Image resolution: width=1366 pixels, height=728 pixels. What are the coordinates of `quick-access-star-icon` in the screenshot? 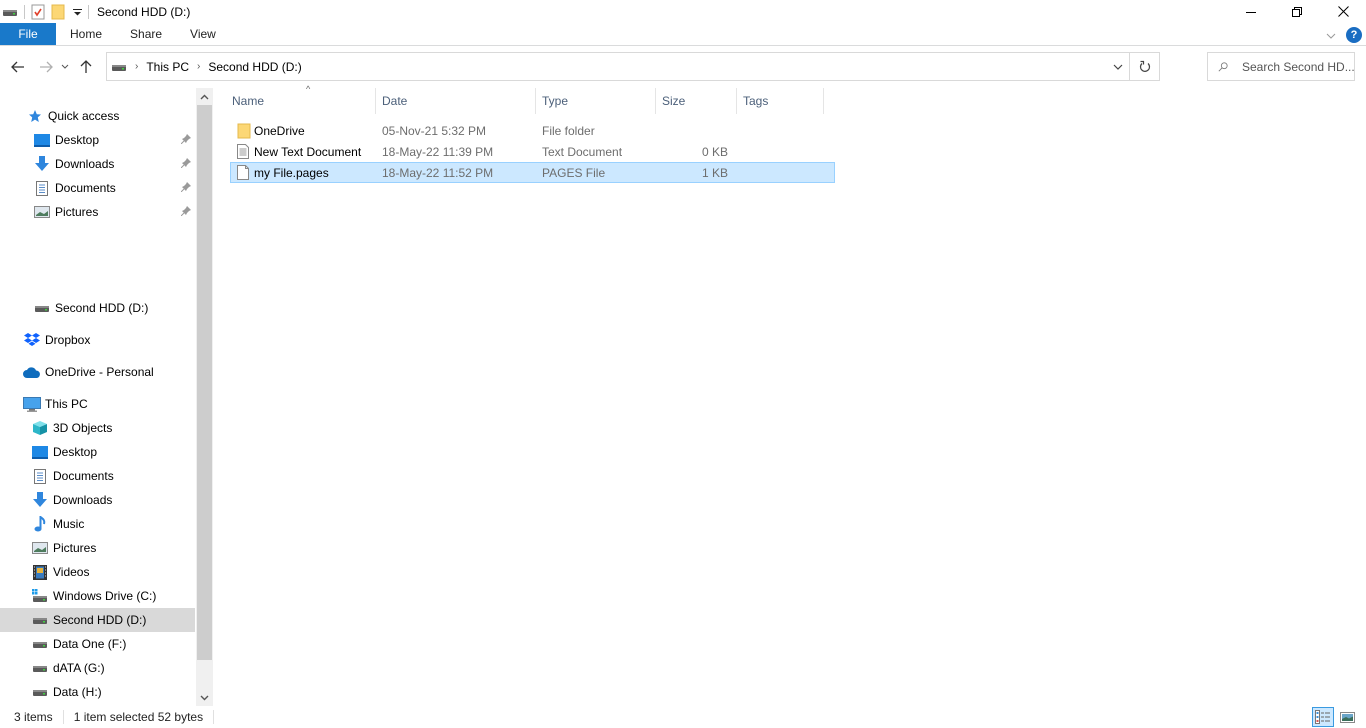 It's located at (35, 116).